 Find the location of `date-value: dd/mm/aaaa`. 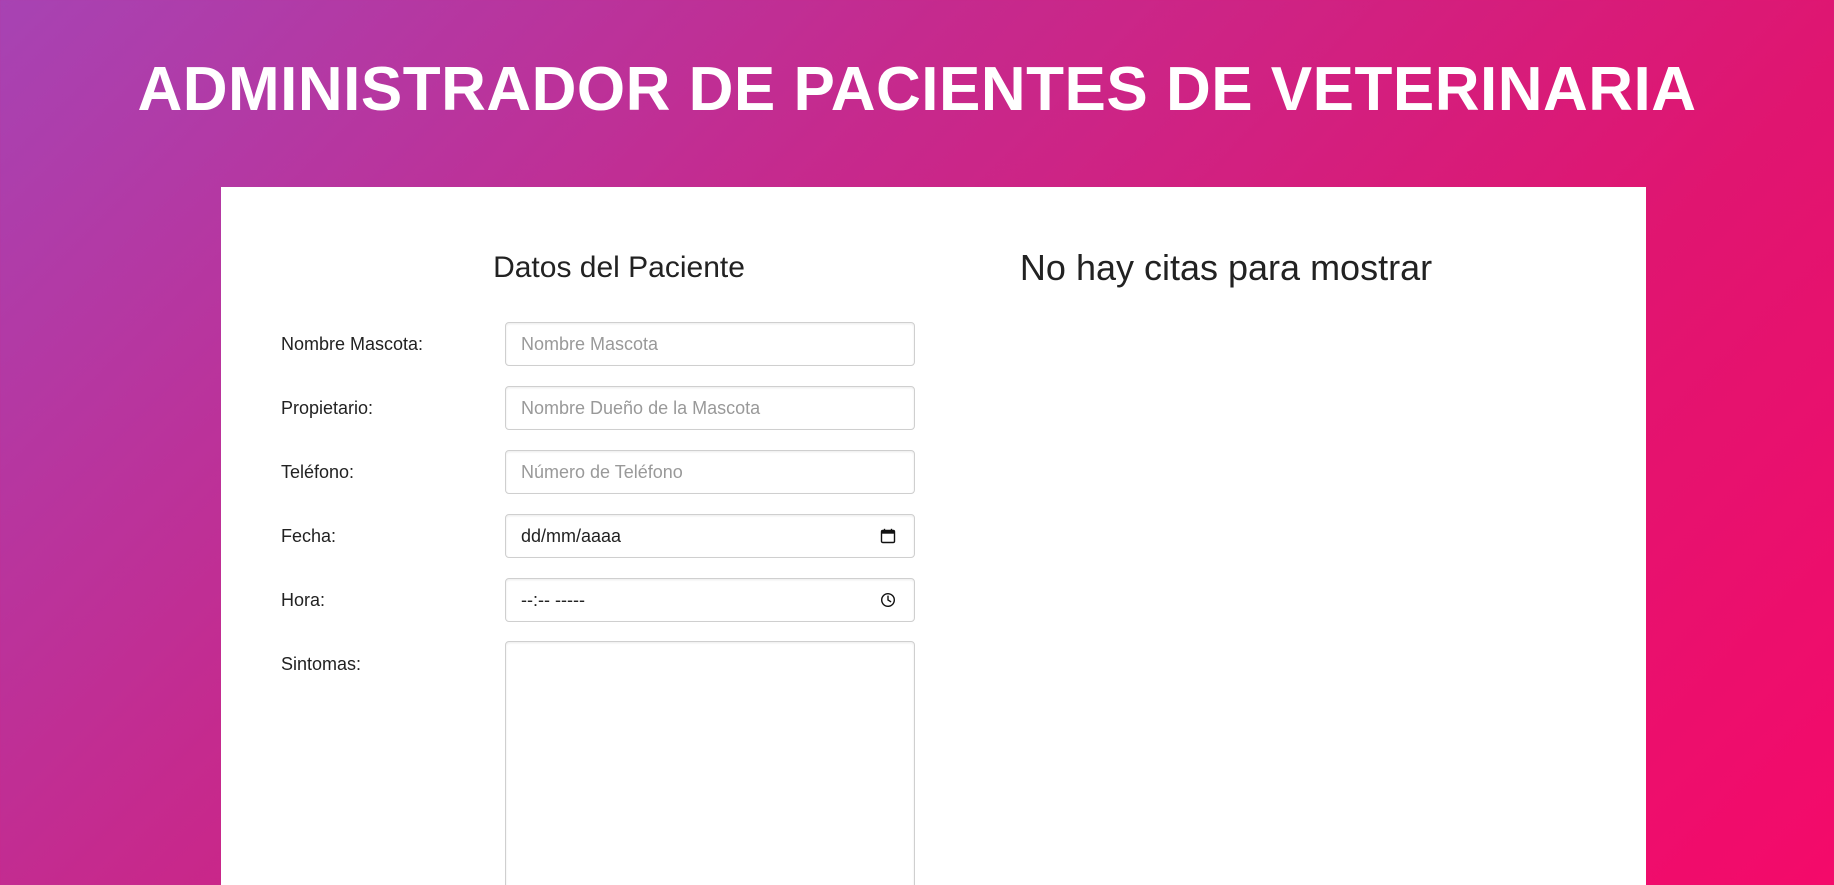

date-value: dd/mm/aaaa is located at coordinates (571, 535).